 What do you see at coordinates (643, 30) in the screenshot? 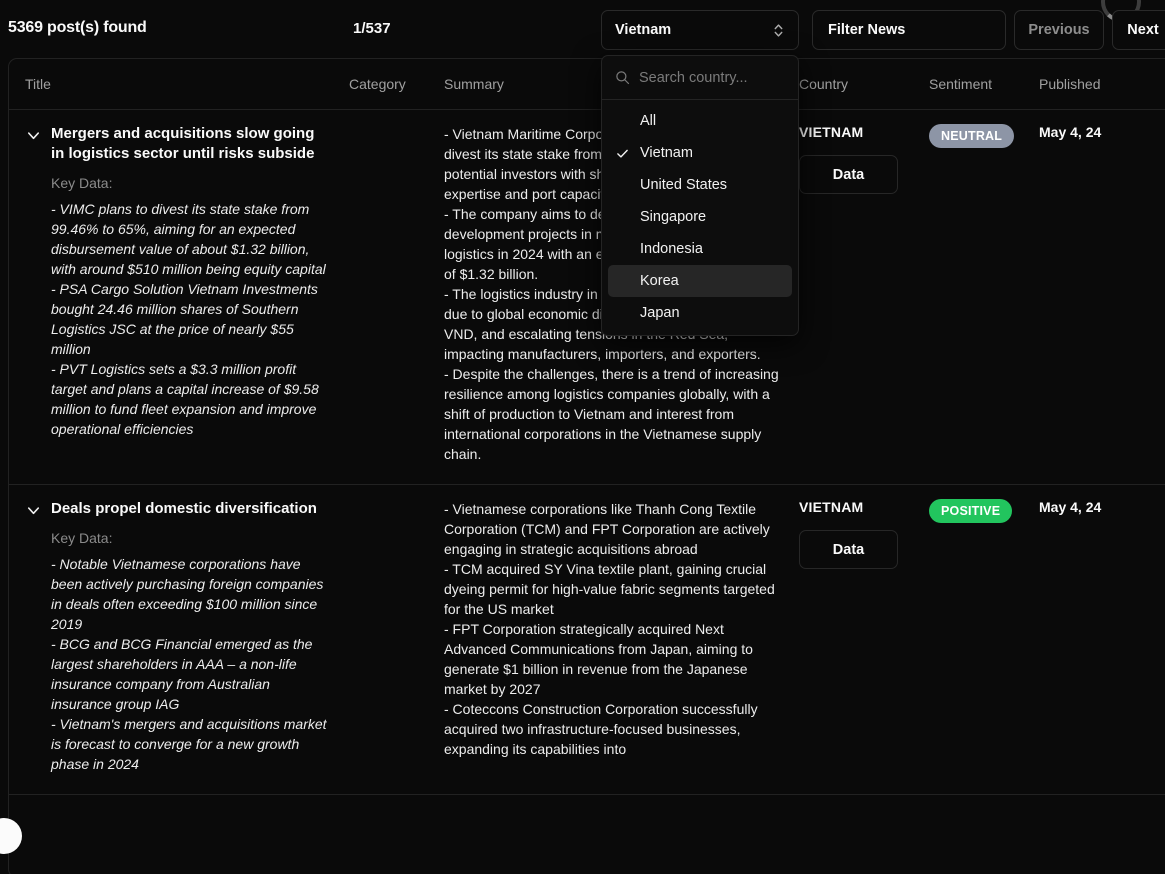
I see `country-select-value: Vietnam` at bounding box center [643, 30].